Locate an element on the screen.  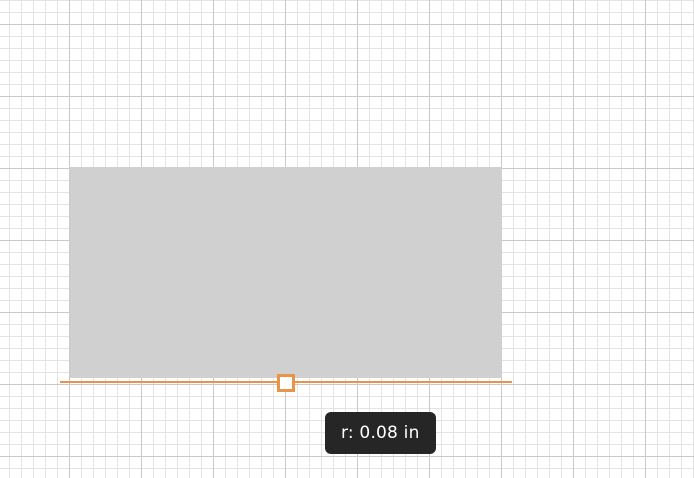
measurement-tooltip-text: r: 0.08 in is located at coordinates (380, 433).